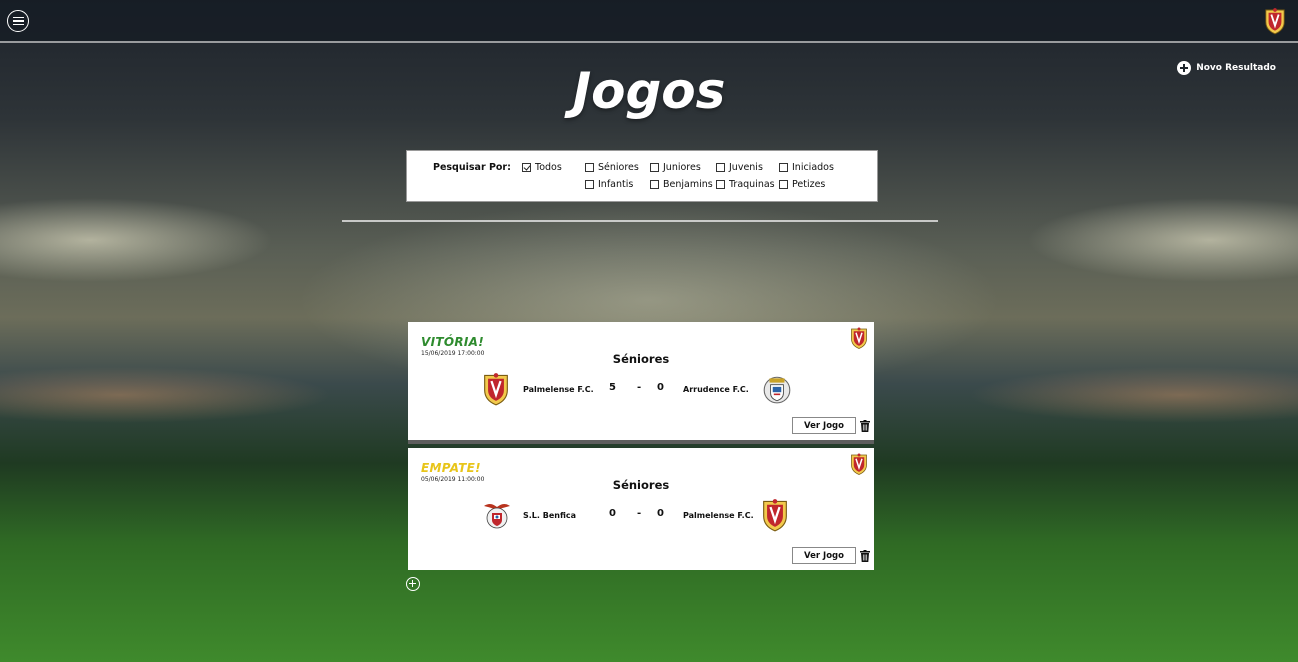 The image size is (1298, 662). Describe the element at coordinates (720, 184) in the screenshot. I see `checkbox-traquinas` at that location.